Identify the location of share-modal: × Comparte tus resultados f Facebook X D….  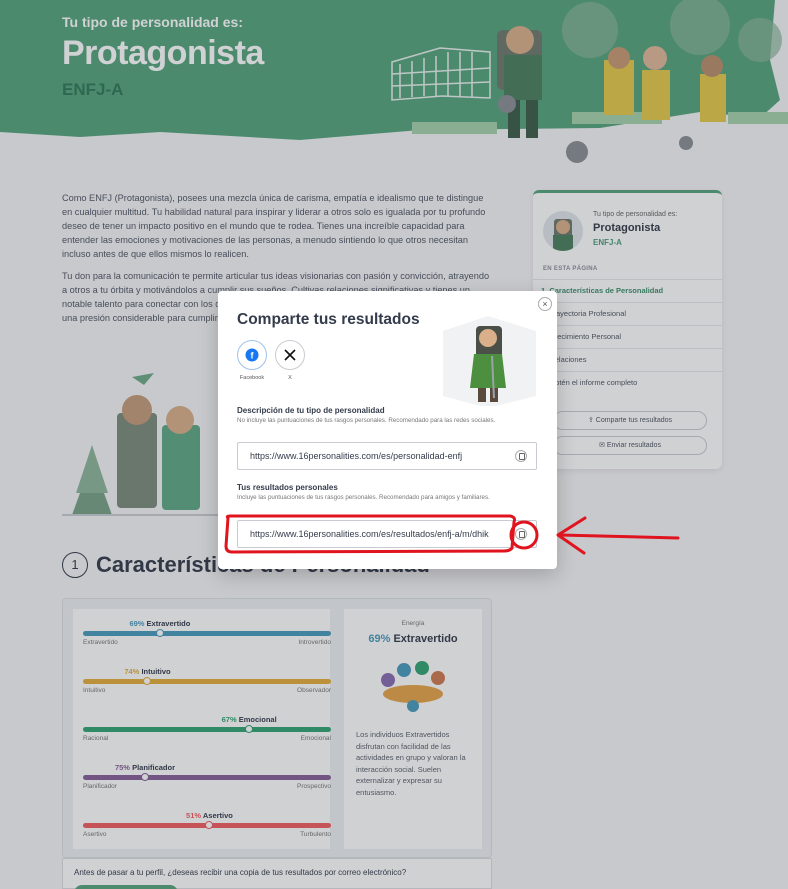
(387, 430).